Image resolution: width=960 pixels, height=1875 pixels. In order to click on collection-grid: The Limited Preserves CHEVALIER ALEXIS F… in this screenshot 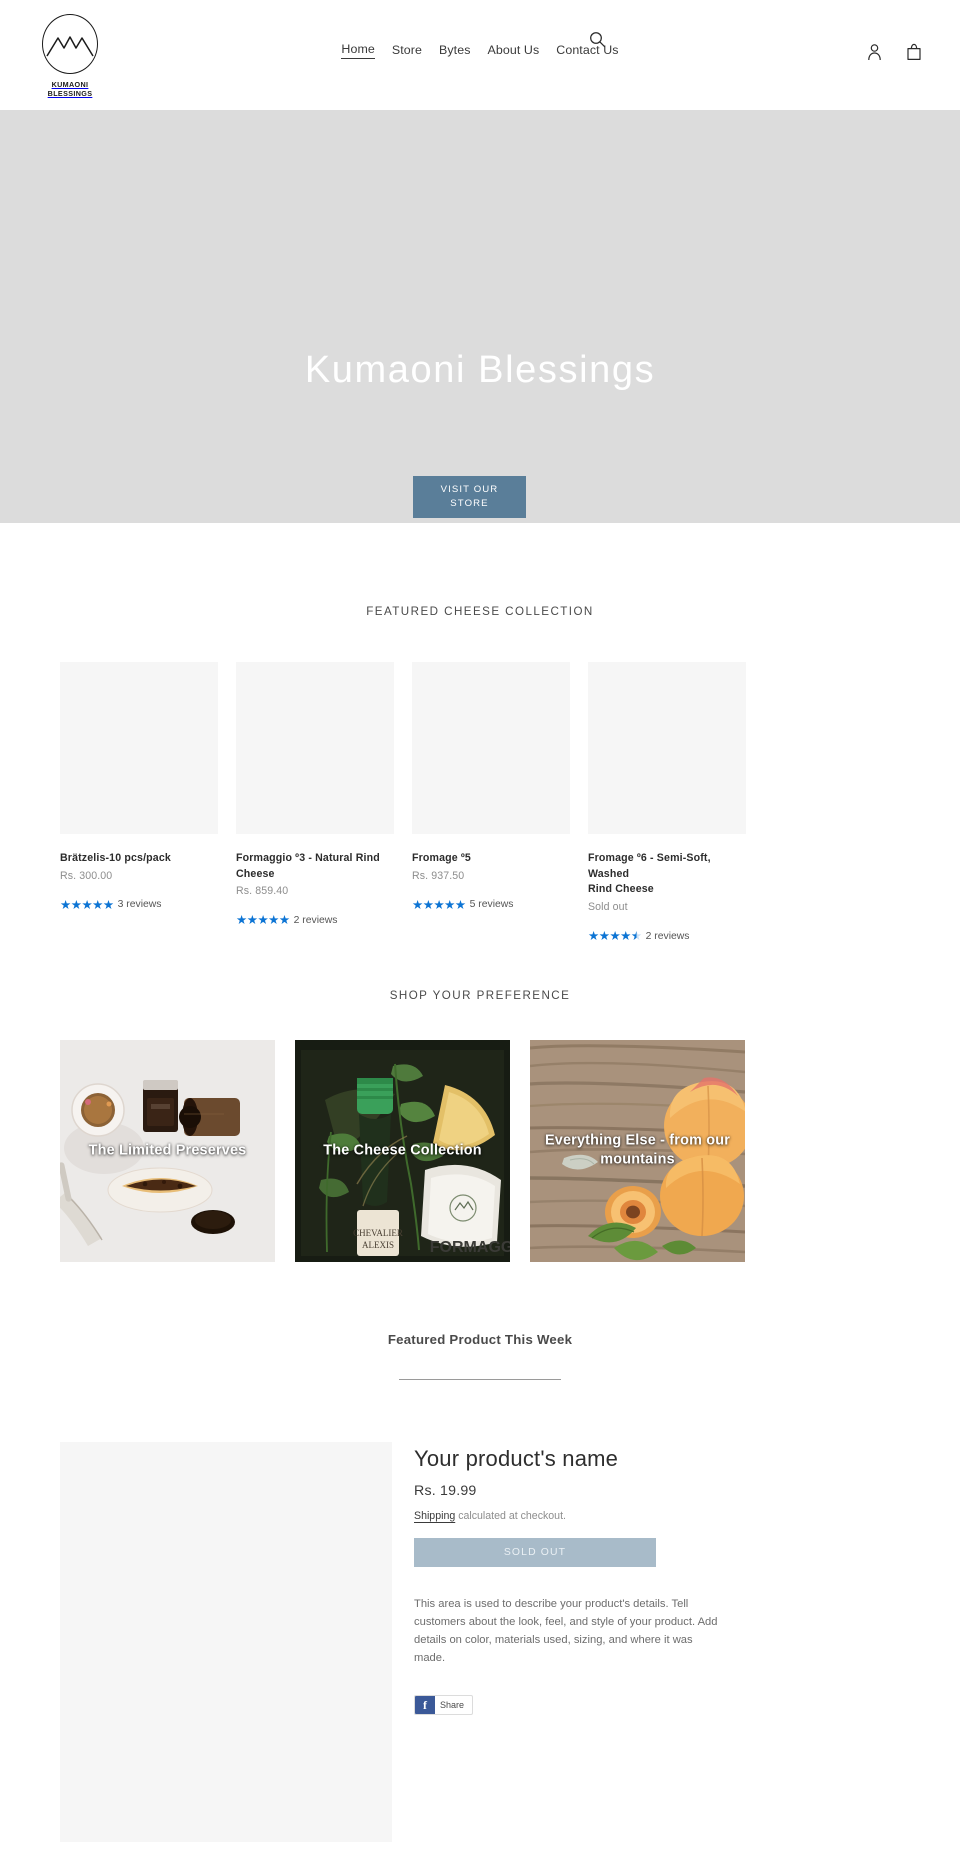, I will do `click(480, 1150)`.